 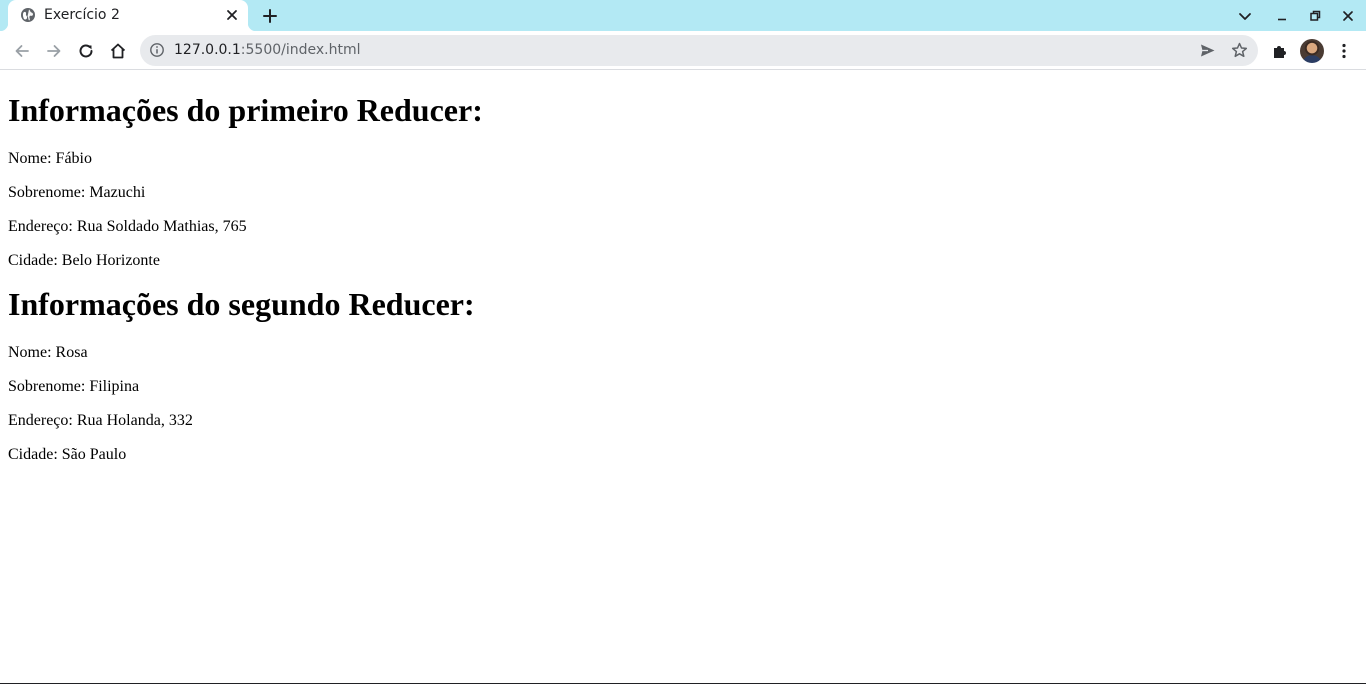 What do you see at coordinates (128, 15) in the screenshot?
I see `active-tab: Exercício 2` at bounding box center [128, 15].